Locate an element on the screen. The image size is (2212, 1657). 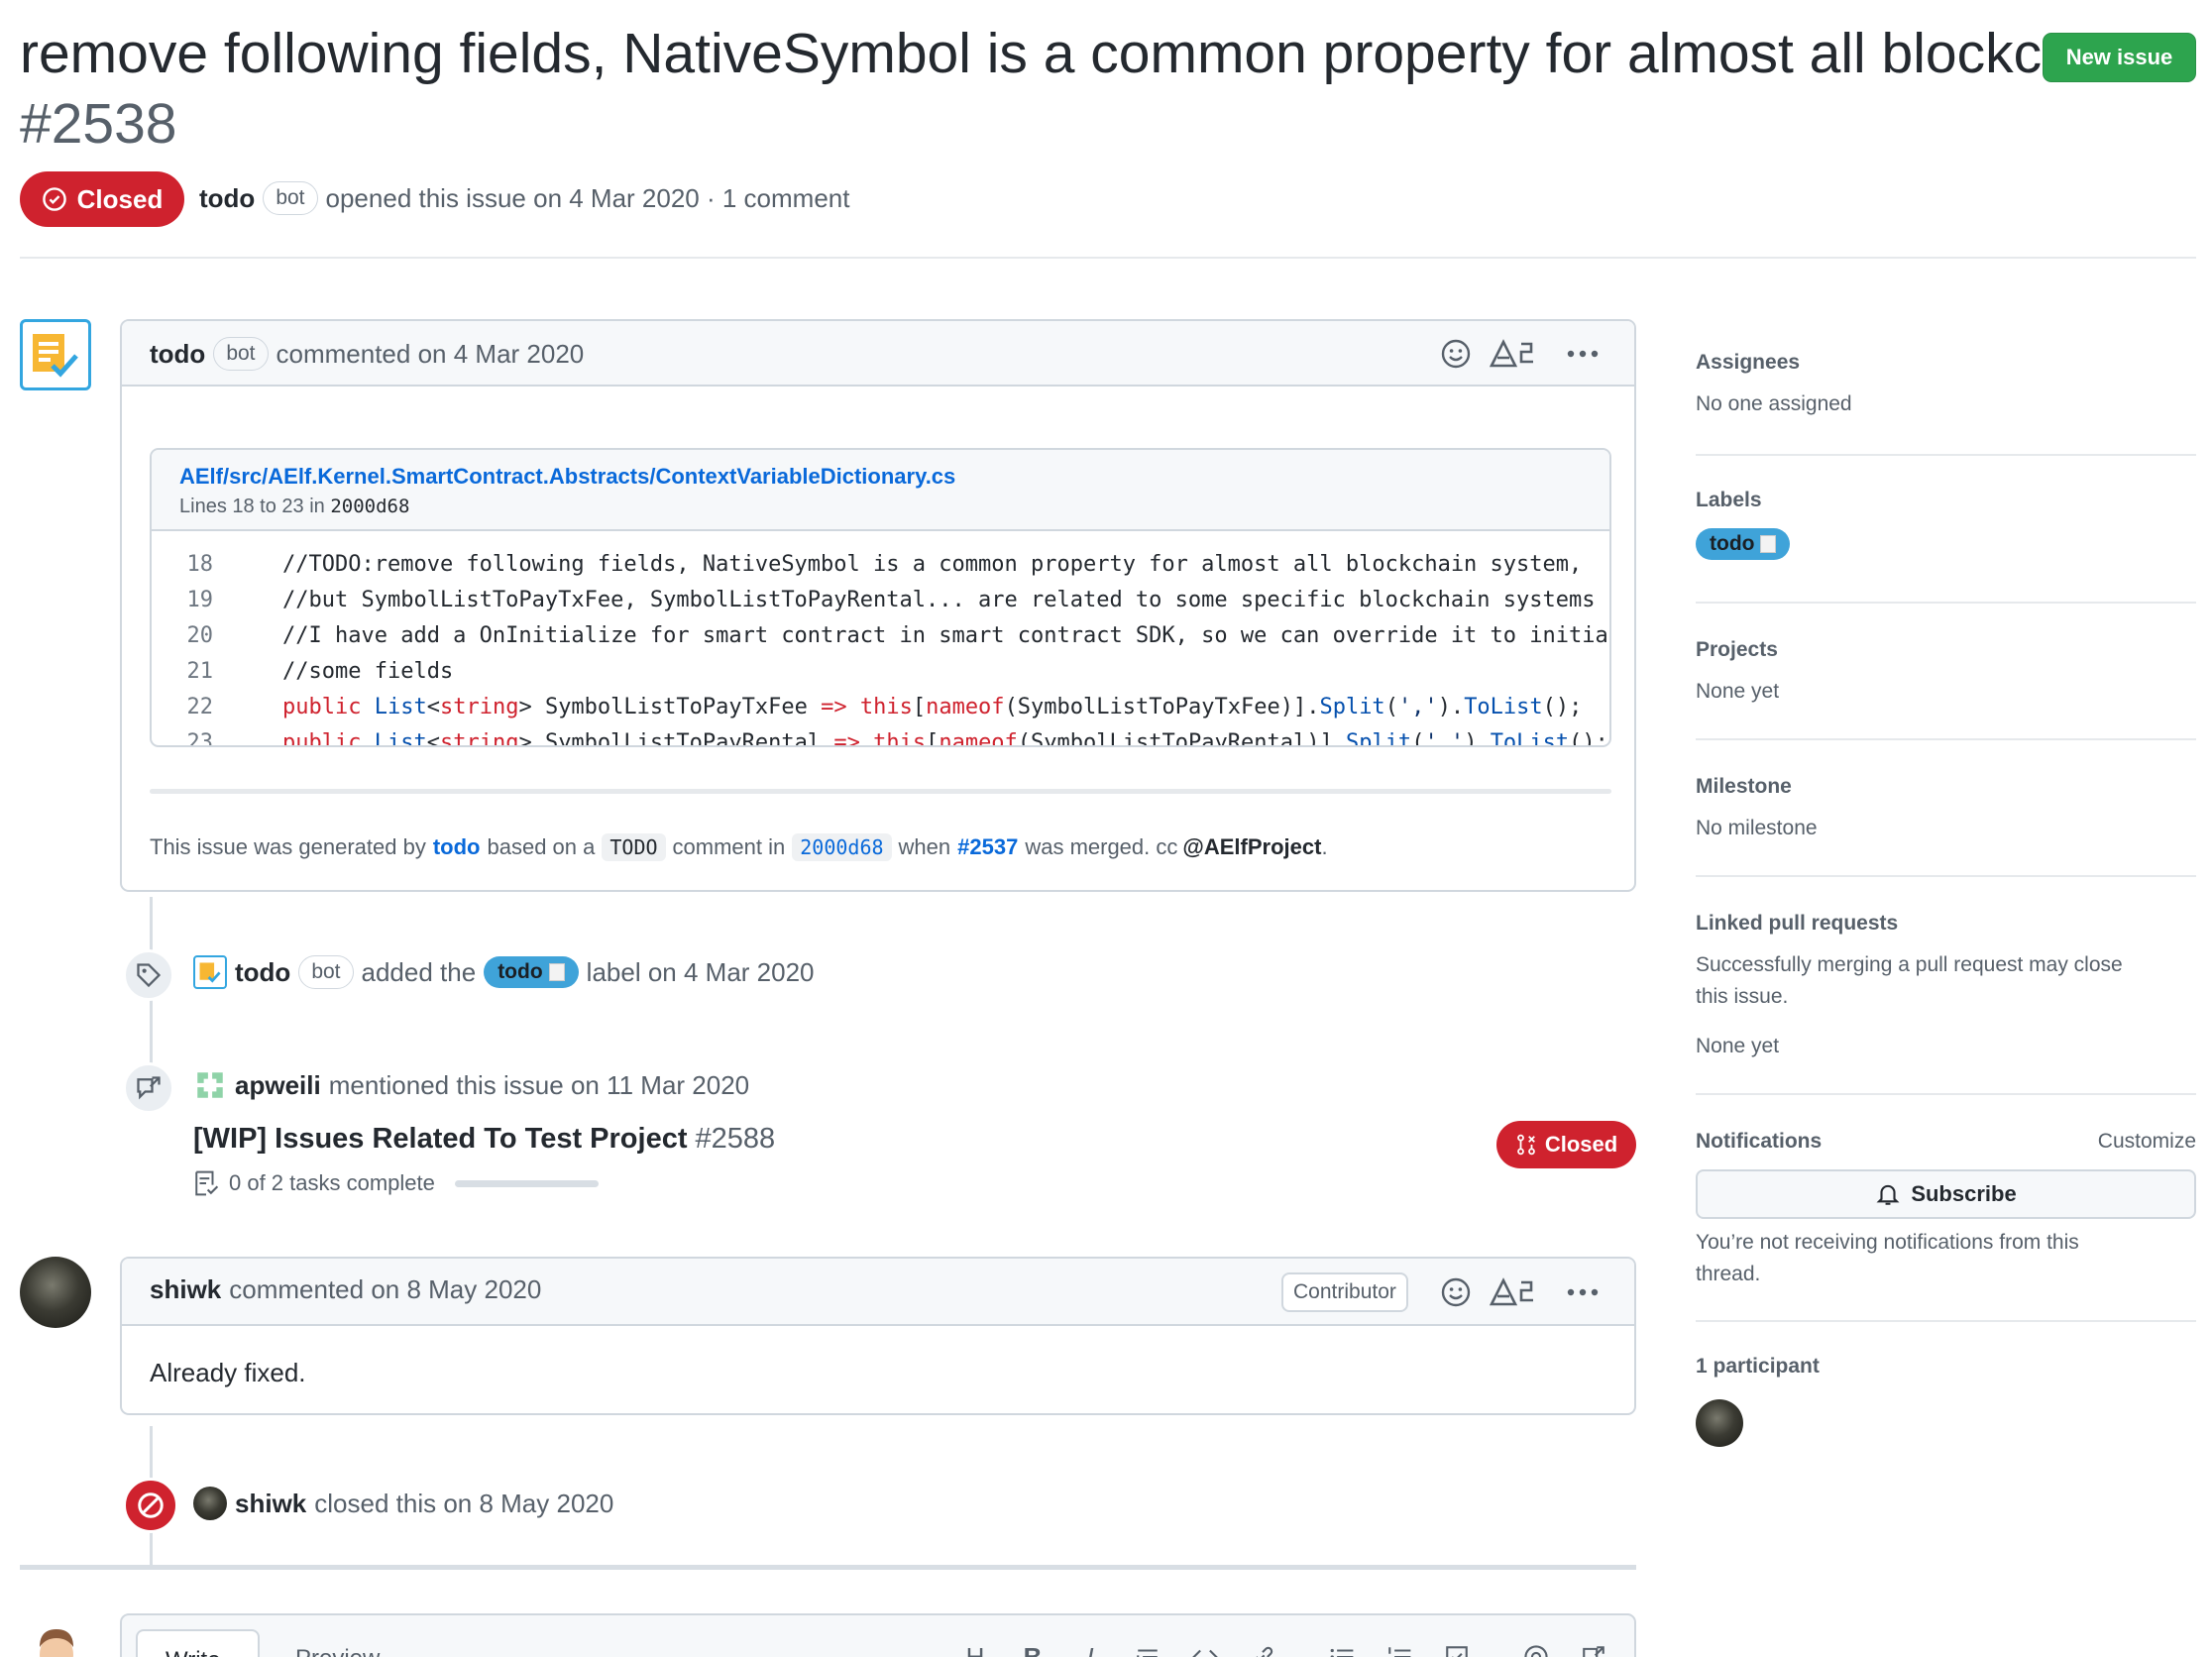
apweili-avatar is located at coordinates (210, 1085).